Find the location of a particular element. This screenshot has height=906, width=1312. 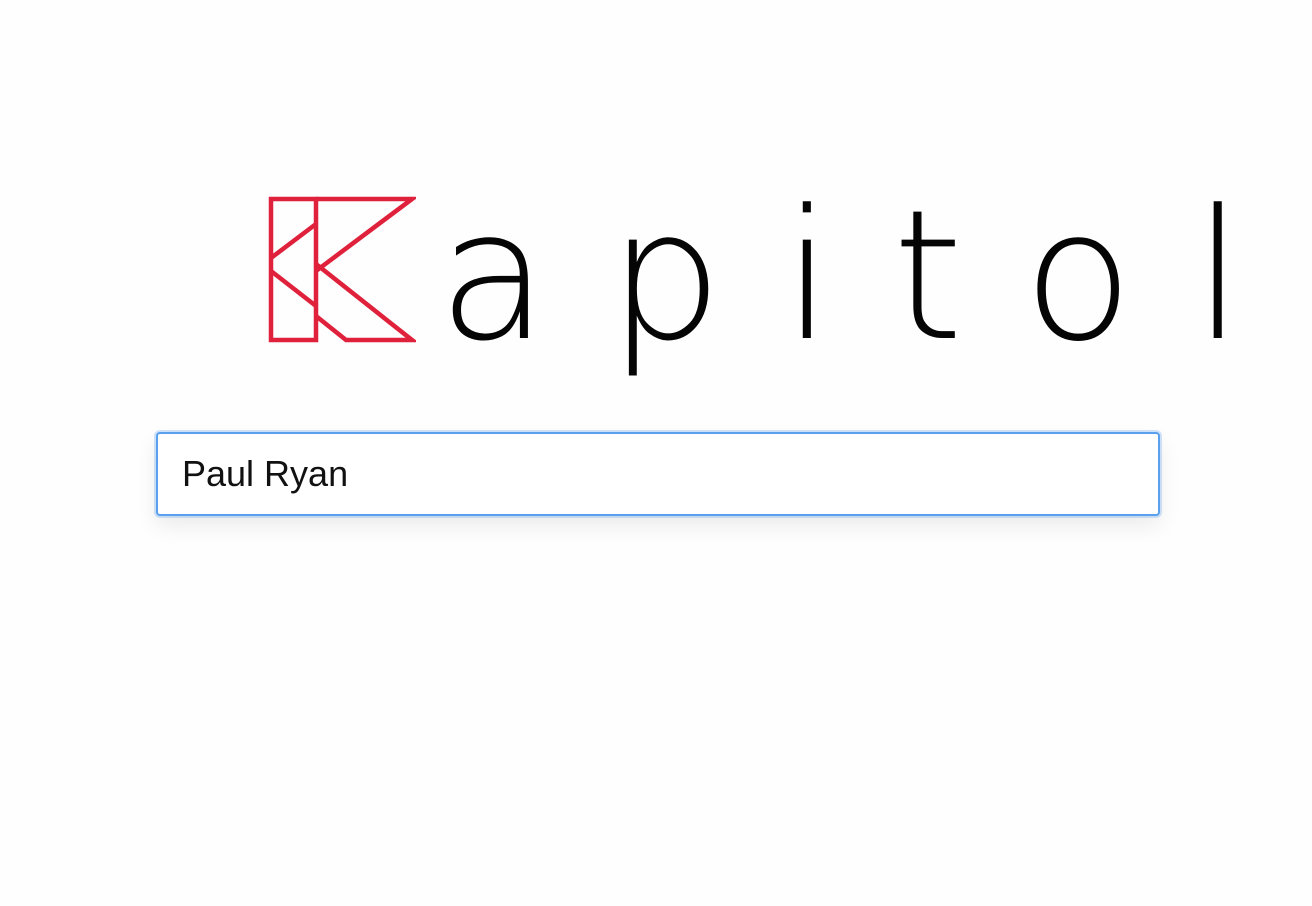

search-box is located at coordinates (658, 474).